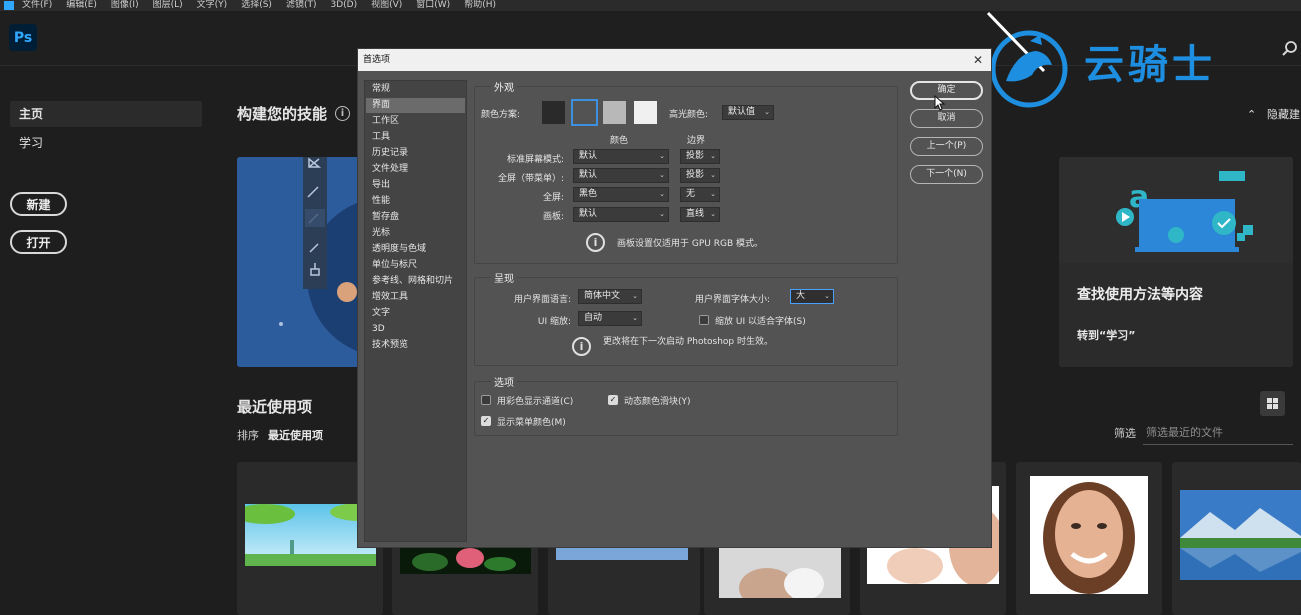  Describe the element at coordinates (386, 5) in the screenshot. I see `menu-view: 视图(V)` at that location.